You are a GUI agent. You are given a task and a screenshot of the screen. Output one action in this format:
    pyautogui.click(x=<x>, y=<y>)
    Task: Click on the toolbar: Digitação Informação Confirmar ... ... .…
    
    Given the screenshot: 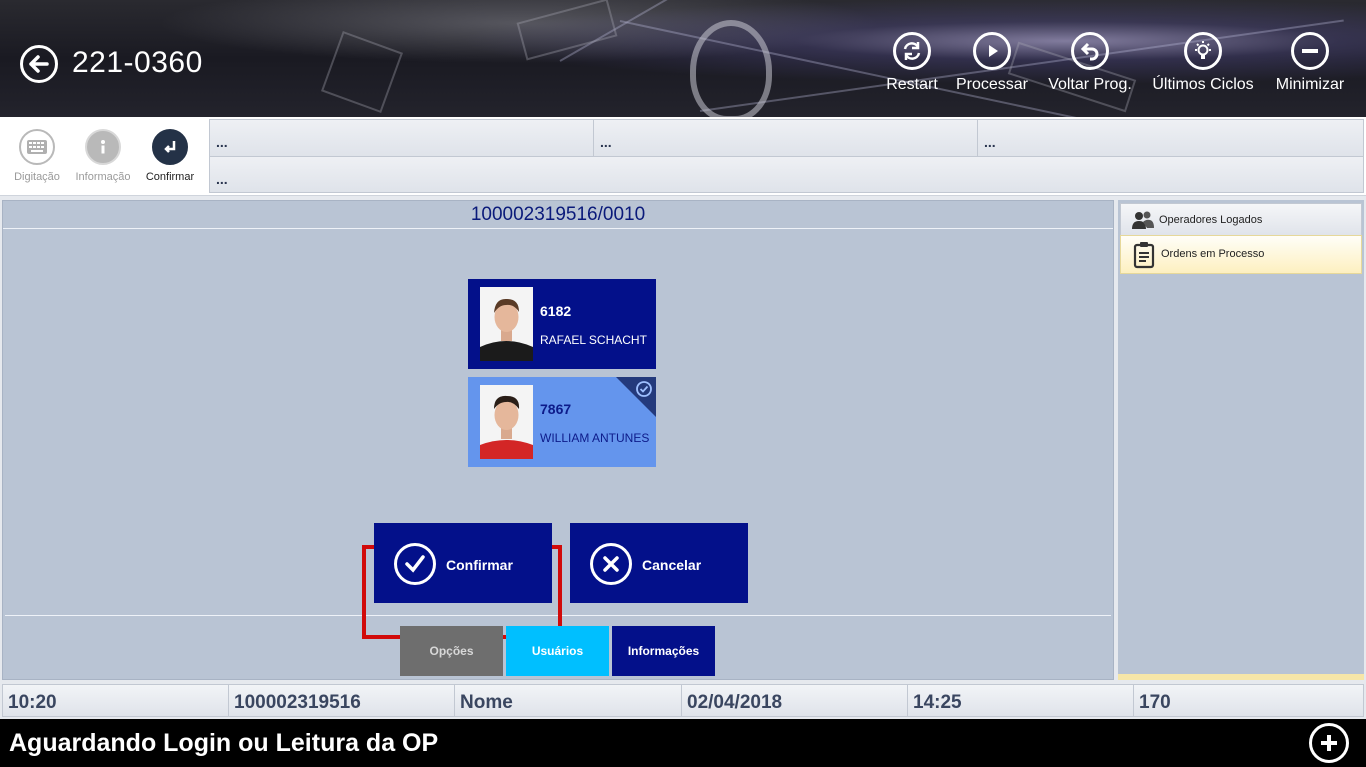 What is the action you would take?
    pyautogui.click(x=683, y=156)
    